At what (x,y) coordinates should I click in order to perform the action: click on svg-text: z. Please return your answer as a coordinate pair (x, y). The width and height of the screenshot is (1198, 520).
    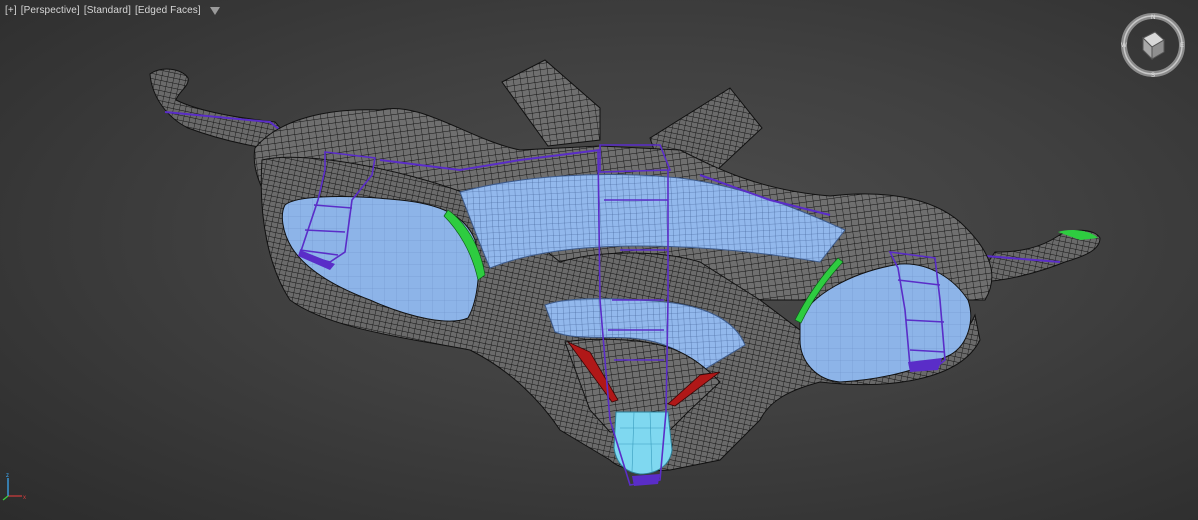
    Looking at the image, I should click on (7, 476).